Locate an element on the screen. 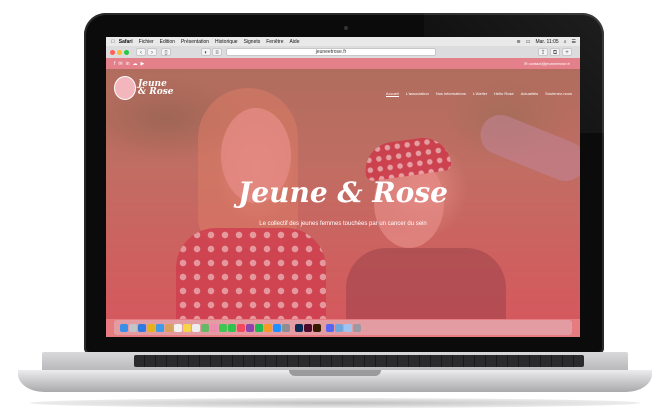 The width and height of the screenshot is (670, 414). nav-atelier: L'Atelier is located at coordinates (480, 94).